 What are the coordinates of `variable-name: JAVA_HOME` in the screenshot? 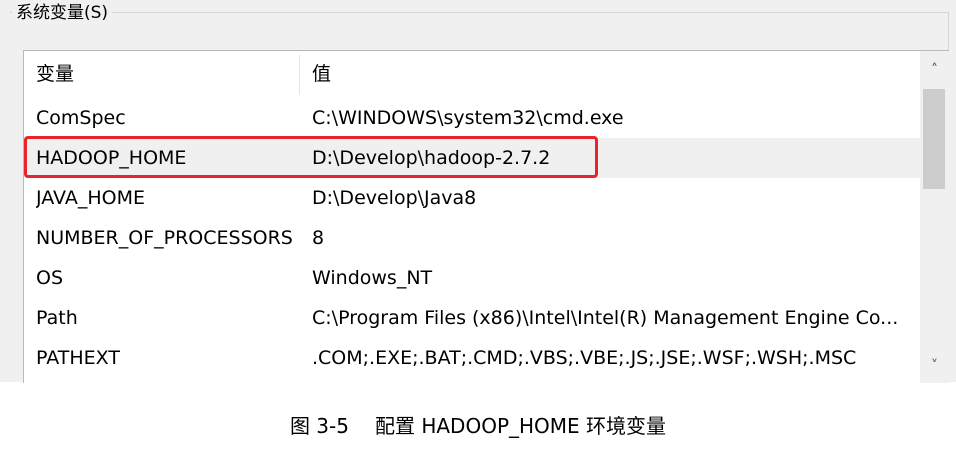 It's located at (90, 198).